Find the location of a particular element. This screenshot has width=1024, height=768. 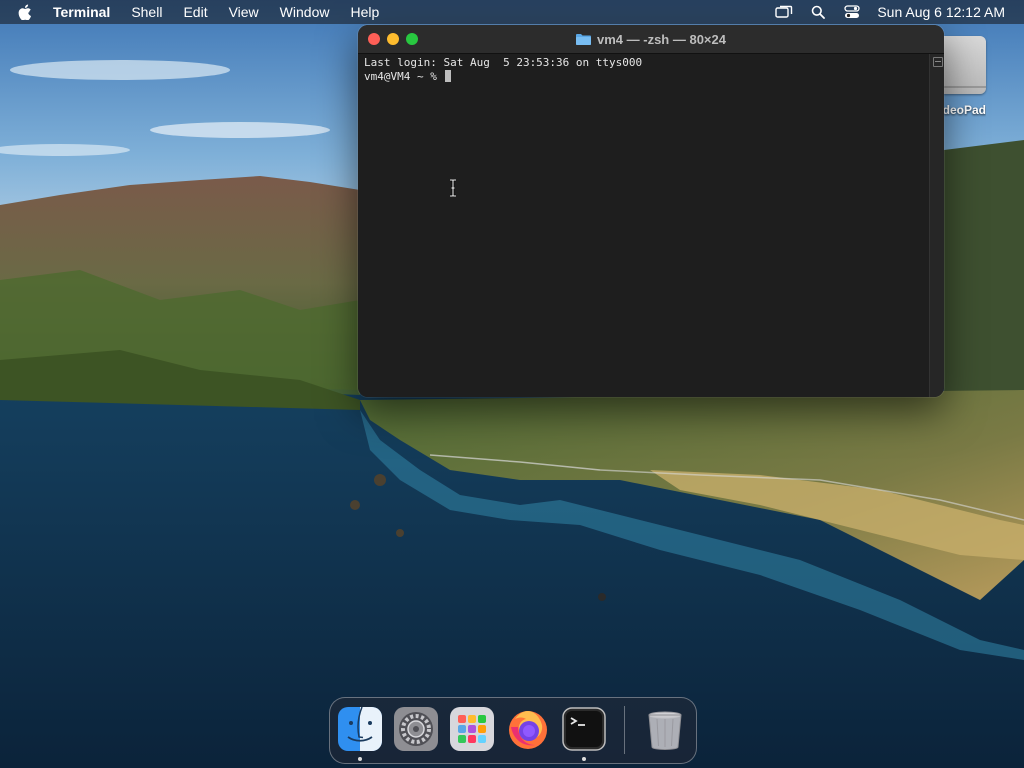

dock-launchpad-icon is located at coordinates (472, 729).